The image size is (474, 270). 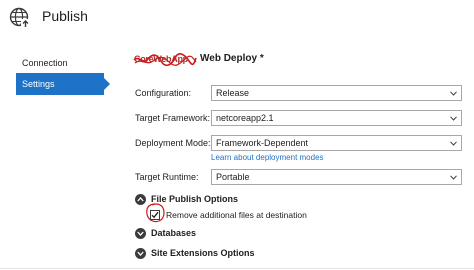 I want to click on configuration-value: Release, so click(x=233, y=93).